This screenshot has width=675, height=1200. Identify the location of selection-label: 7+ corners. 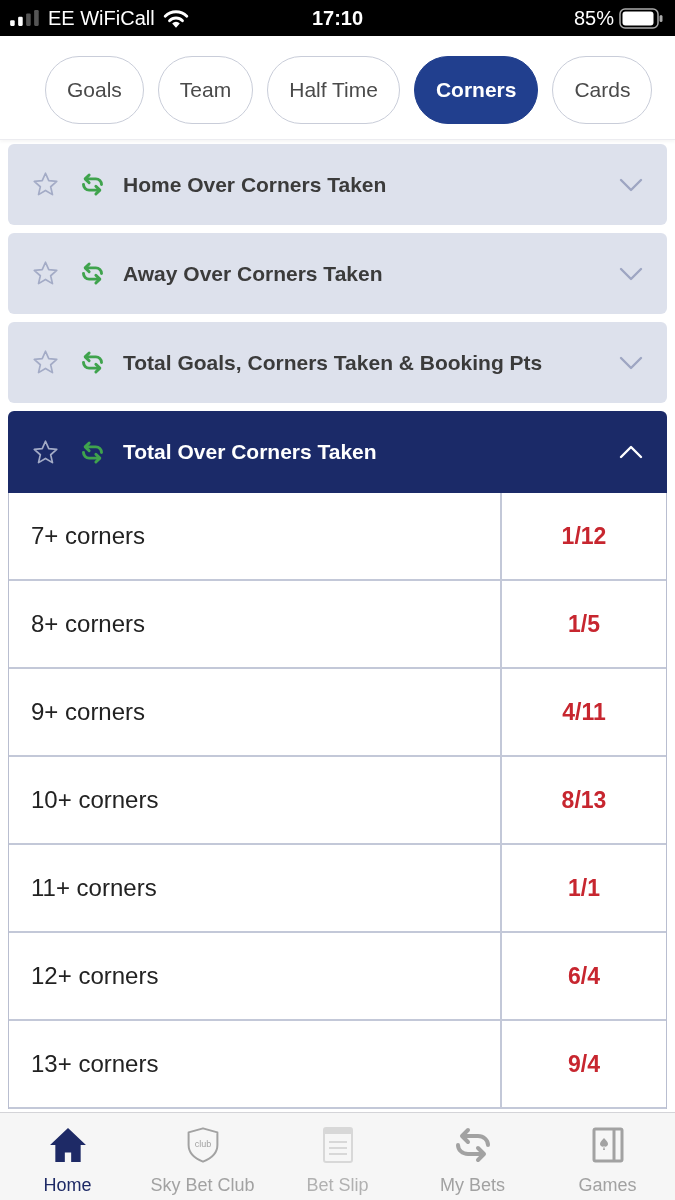
(88, 536).